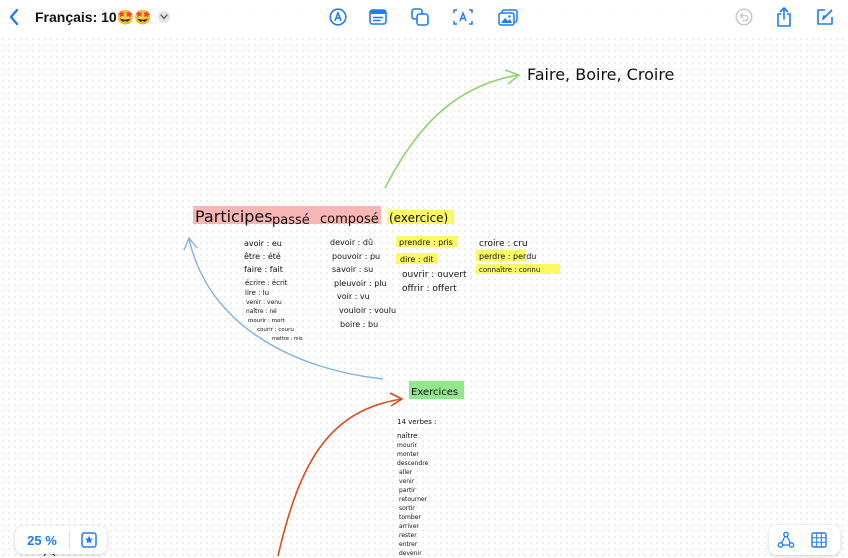 This screenshot has height=558, width=848. What do you see at coordinates (451, 131) in the screenshot?
I see `green-arrow` at bounding box center [451, 131].